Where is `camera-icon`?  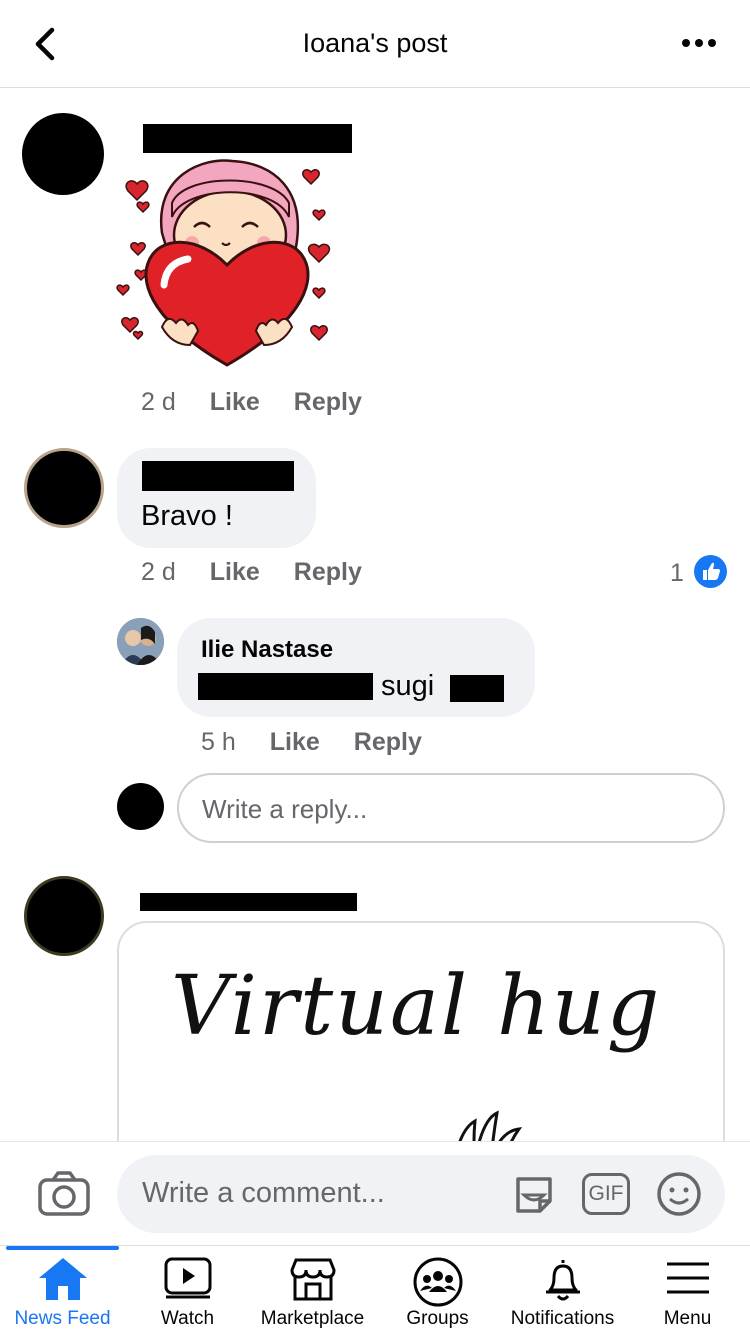
camera-icon is located at coordinates (64, 1194).